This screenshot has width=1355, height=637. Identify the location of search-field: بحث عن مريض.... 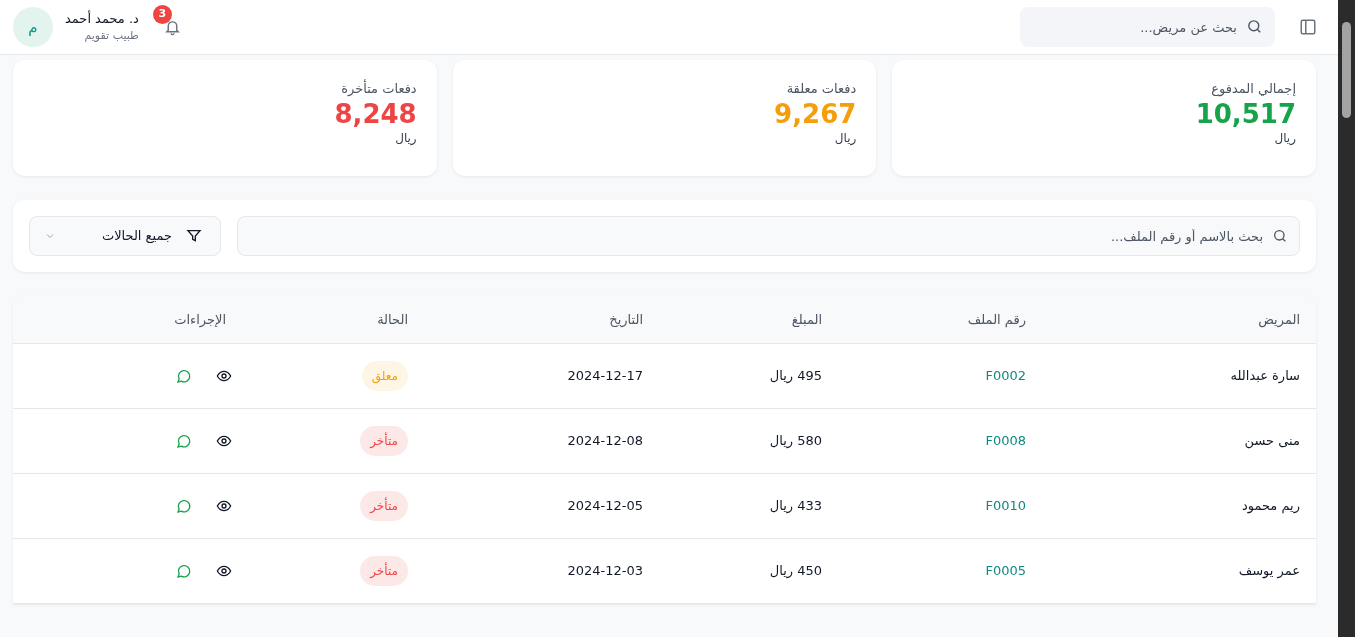
(1147, 27).